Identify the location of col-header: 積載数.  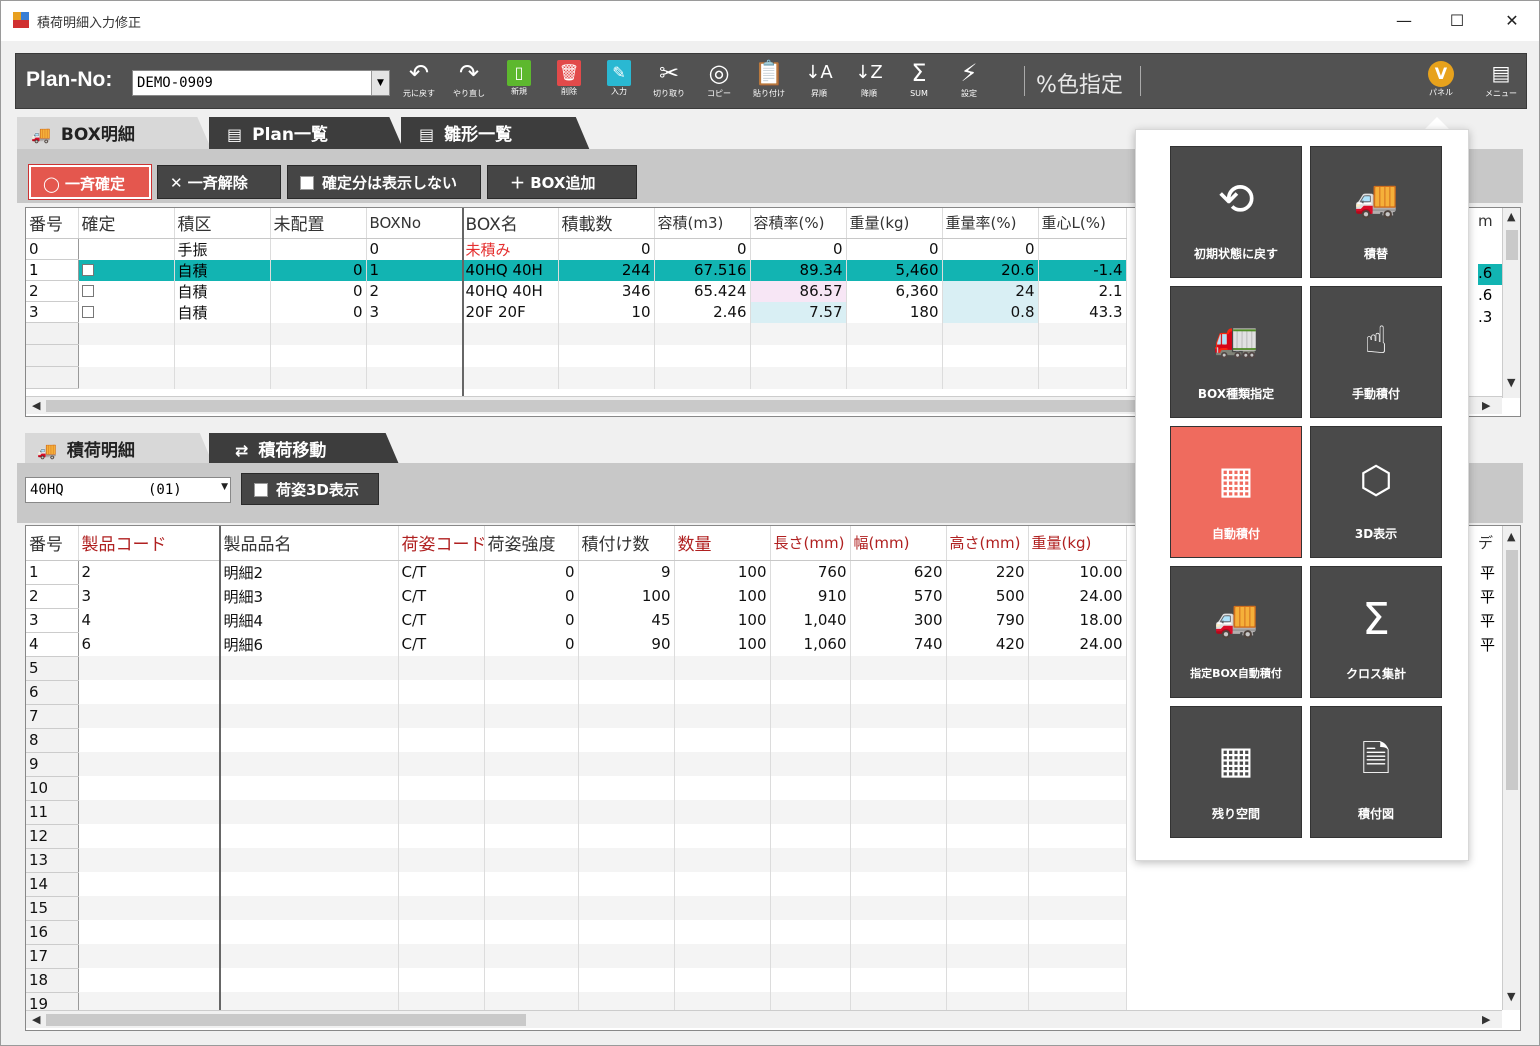
(606, 223).